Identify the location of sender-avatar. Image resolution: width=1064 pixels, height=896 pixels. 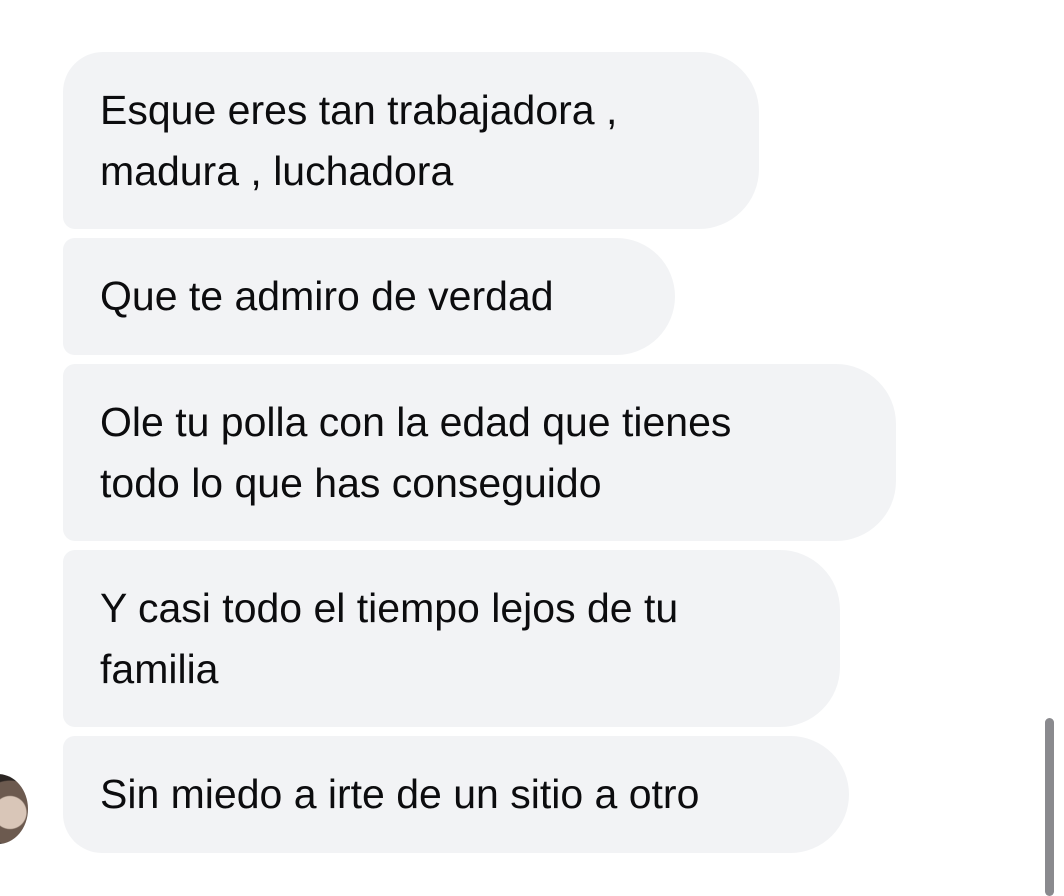
(14, 809).